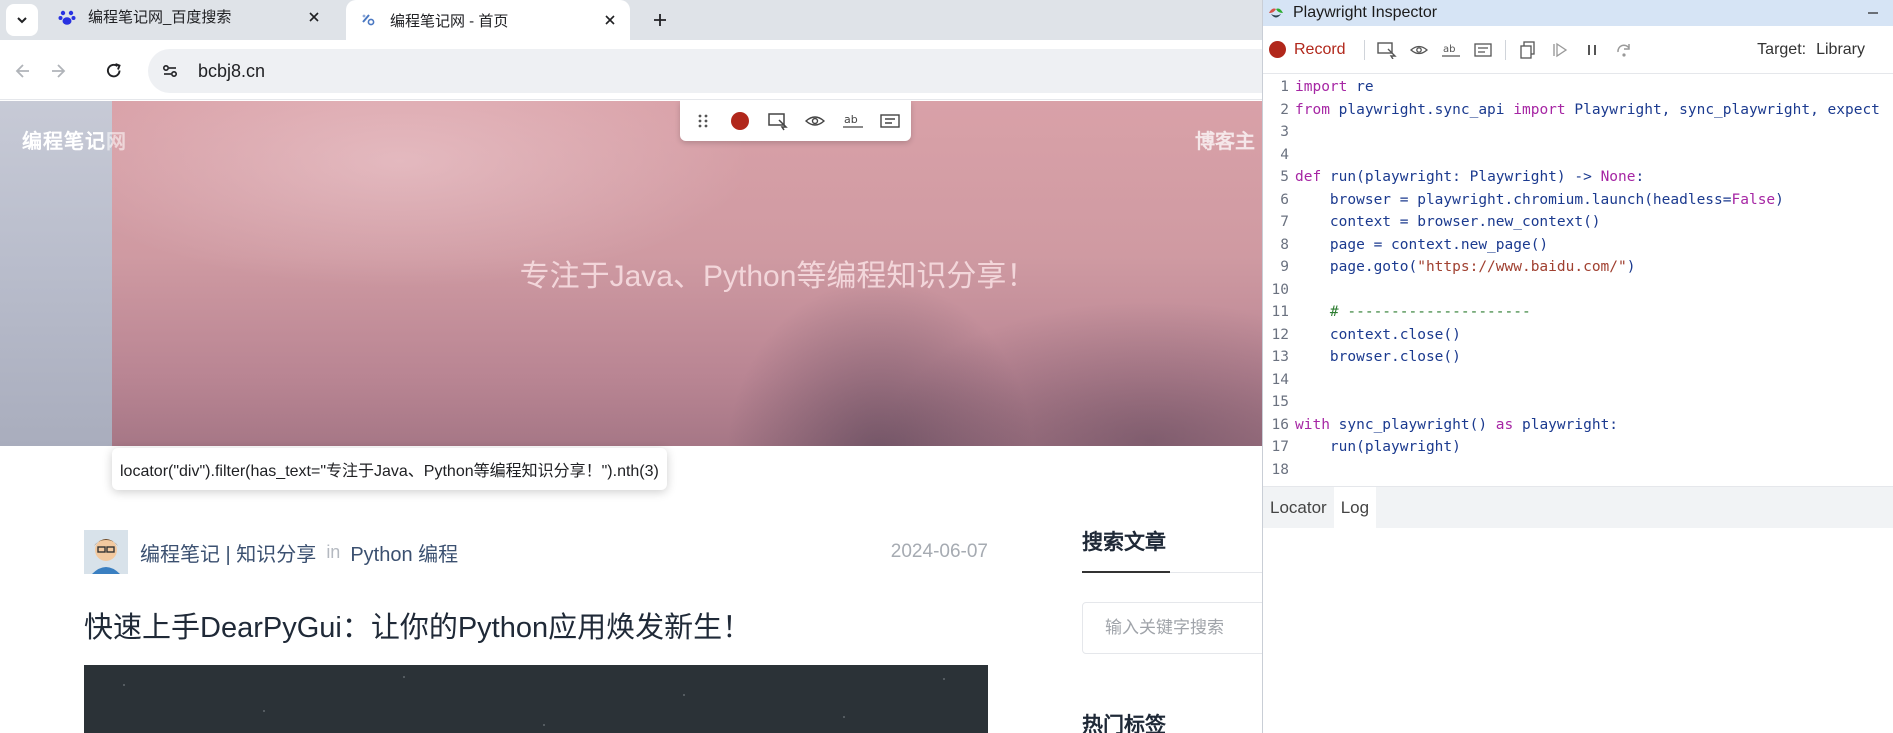 The width and height of the screenshot is (1893, 733). I want to click on minimize-icon, so click(1873, 13).